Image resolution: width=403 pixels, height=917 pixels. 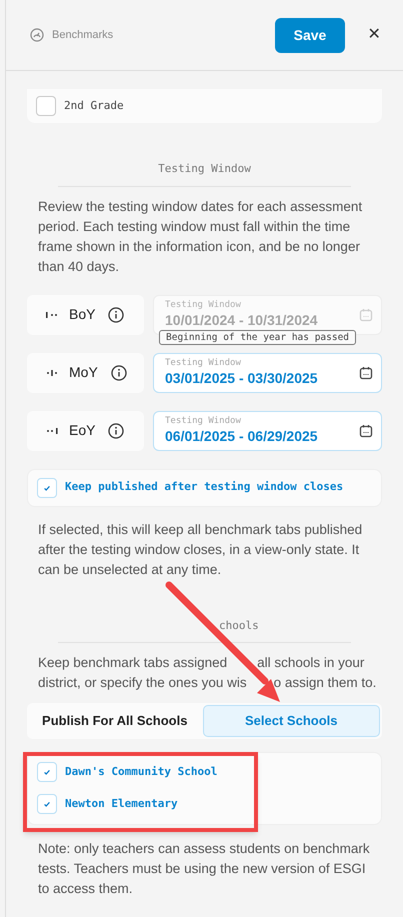 What do you see at coordinates (257, 337) in the screenshot?
I see `tooltip: Beginning of the year has passed` at bounding box center [257, 337].